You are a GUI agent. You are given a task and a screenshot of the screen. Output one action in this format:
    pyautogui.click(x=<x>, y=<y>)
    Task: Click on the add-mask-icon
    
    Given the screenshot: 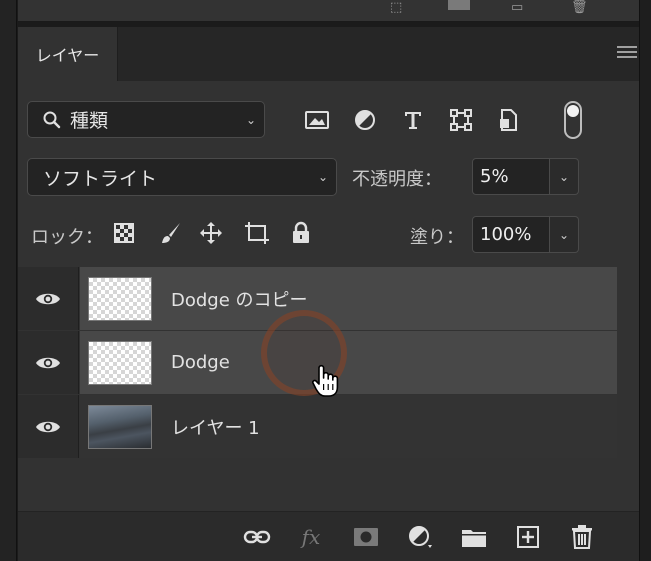 What is the action you would take?
    pyautogui.click(x=366, y=537)
    